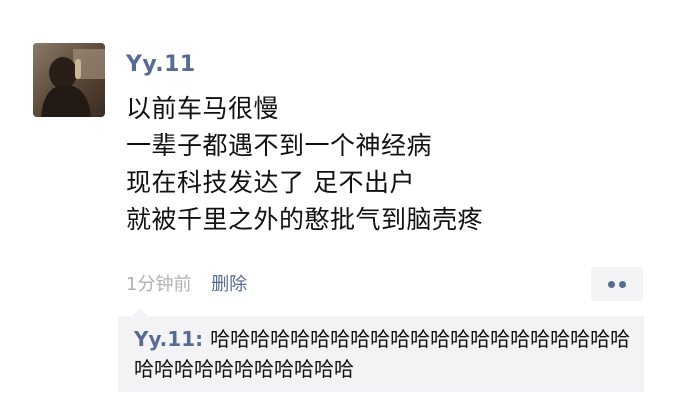 The width and height of the screenshot is (680, 420). Describe the element at coordinates (161, 65) in the screenshot. I see `post-author-name: Yy.11` at that location.